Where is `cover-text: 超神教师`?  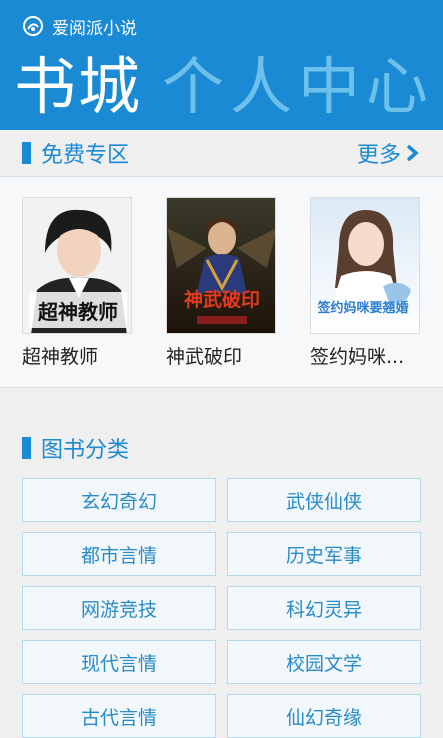
cover-text: 超神教师 is located at coordinates (77, 312).